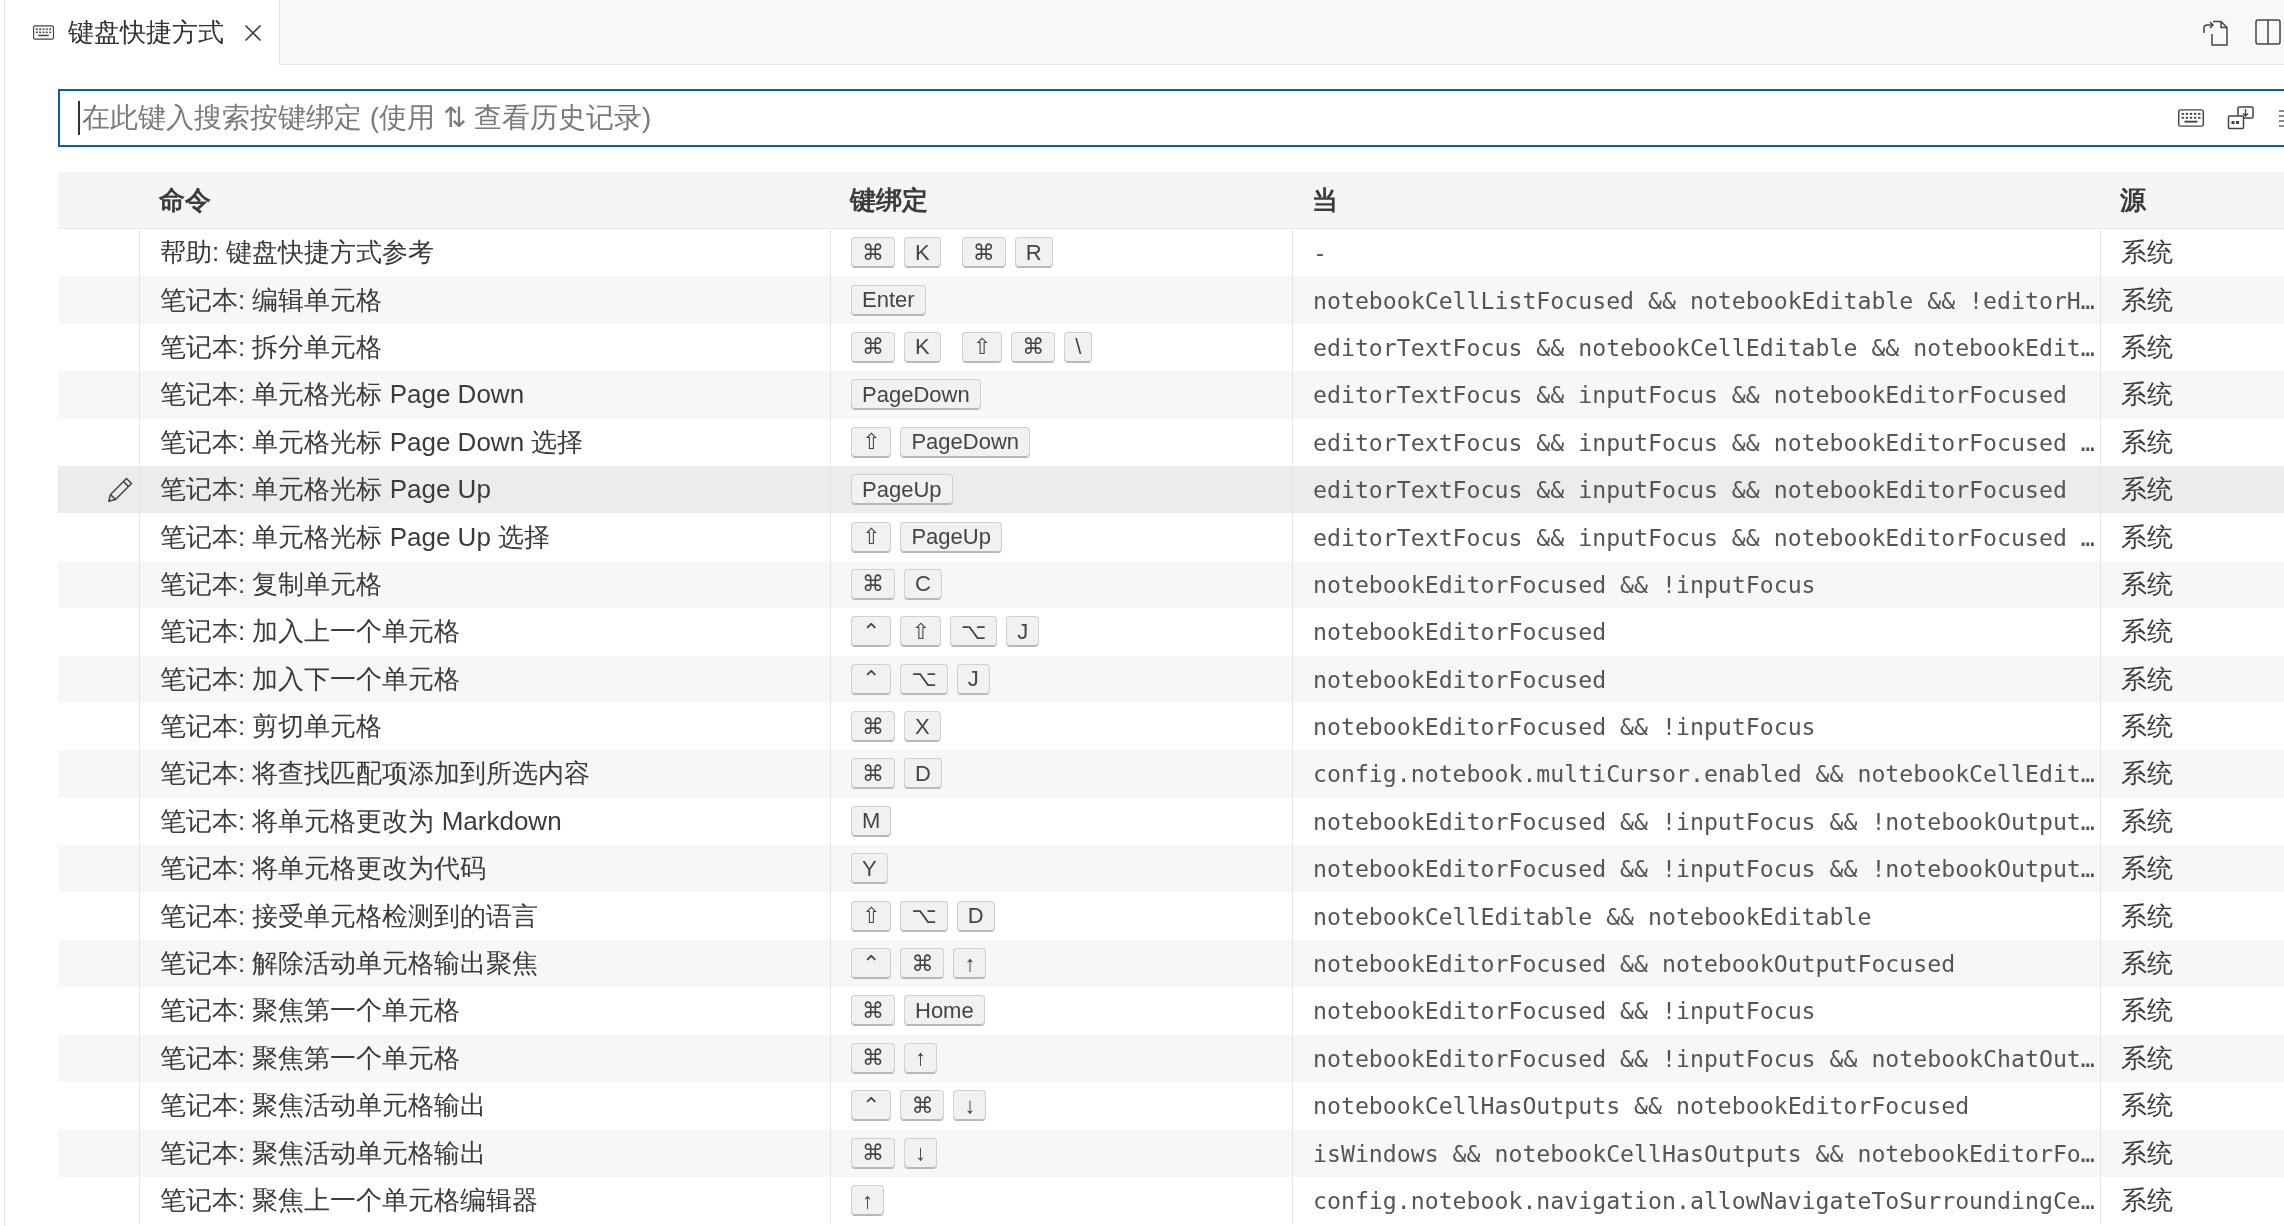  I want to click on command-cell: 笔记本: 编辑单元格, so click(484, 300).